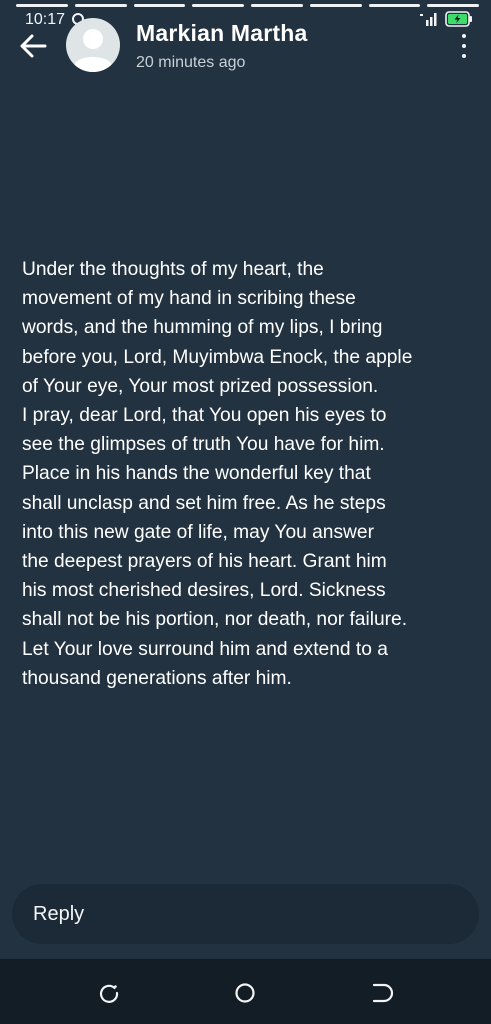 Image resolution: width=491 pixels, height=1024 pixels. Describe the element at coordinates (222, 33) in the screenshot. I see `contact-name: Markian Martha` at that location.